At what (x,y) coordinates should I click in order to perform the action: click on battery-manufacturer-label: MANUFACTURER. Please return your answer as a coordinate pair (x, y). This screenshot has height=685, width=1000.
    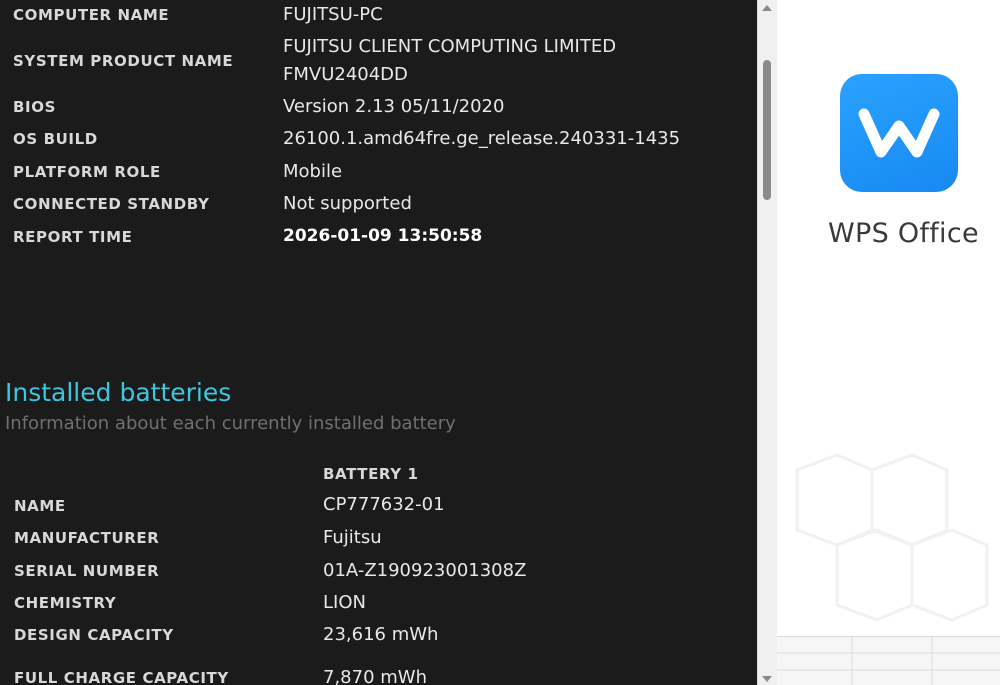
    Looking at the image, I should click on (87, 538).